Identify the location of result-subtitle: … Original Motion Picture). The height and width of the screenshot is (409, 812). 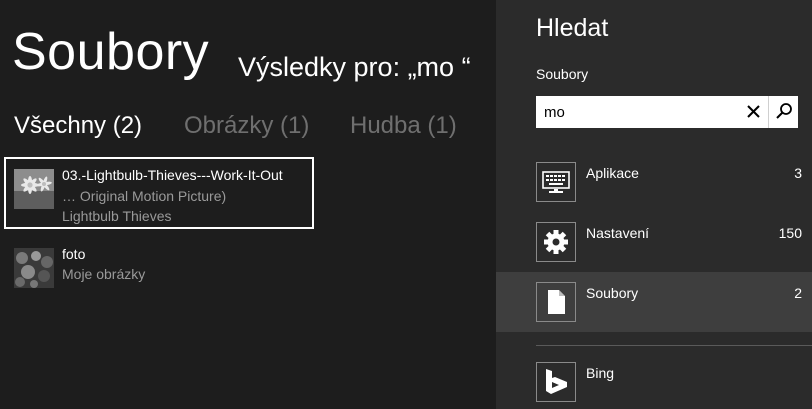
(144, 196).